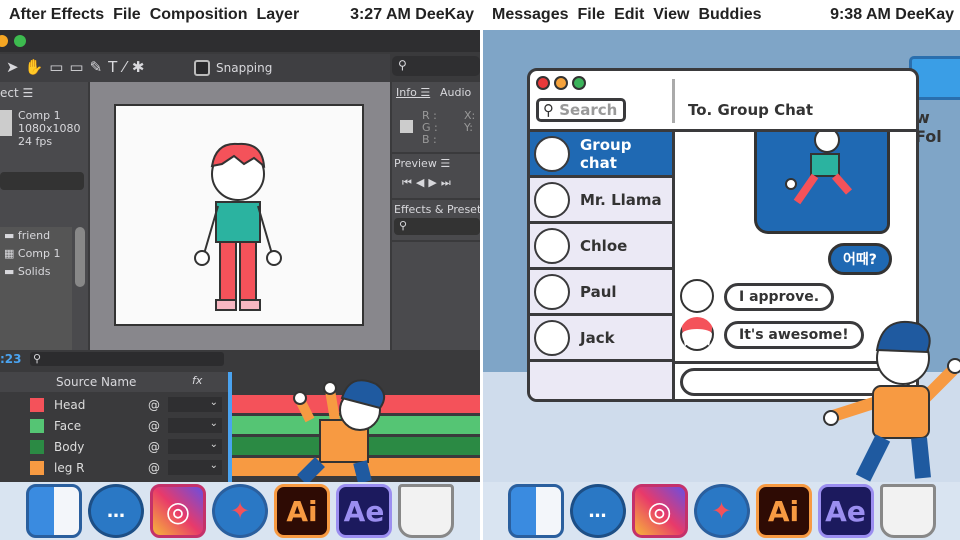 The width and height of the screenshot is (960, 540). Describe the element at coordinates (937, 127) in the screenshot. I see `folder-label: w Fol` at that location.